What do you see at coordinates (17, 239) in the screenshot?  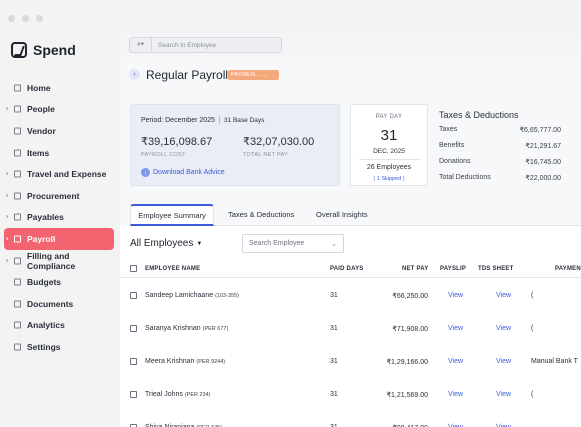 I see `payroll-icon` at bounding box center [17, 239].